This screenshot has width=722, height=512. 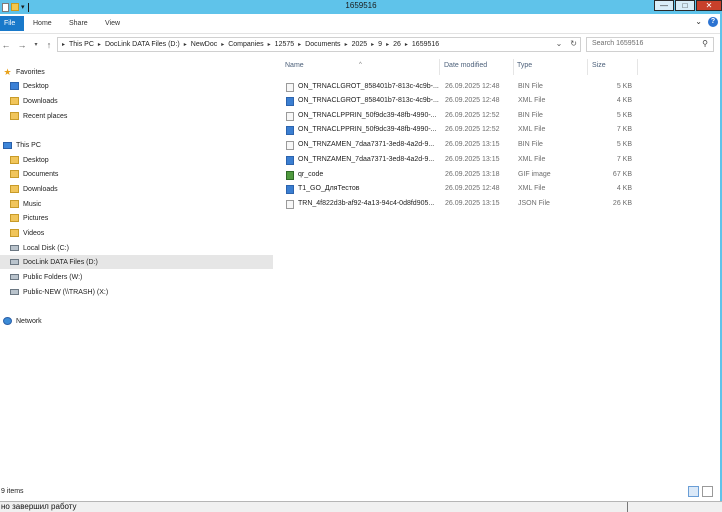 What do you see at coordinates (534, 174) in the screenshot?
I see `file-type: GIF image` at bounding box center [534, 174].